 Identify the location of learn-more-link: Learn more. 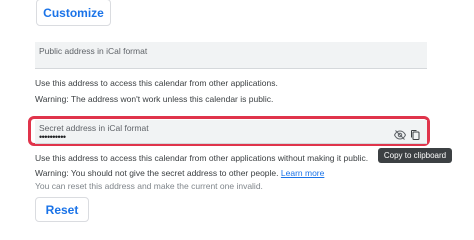
(302, 173).